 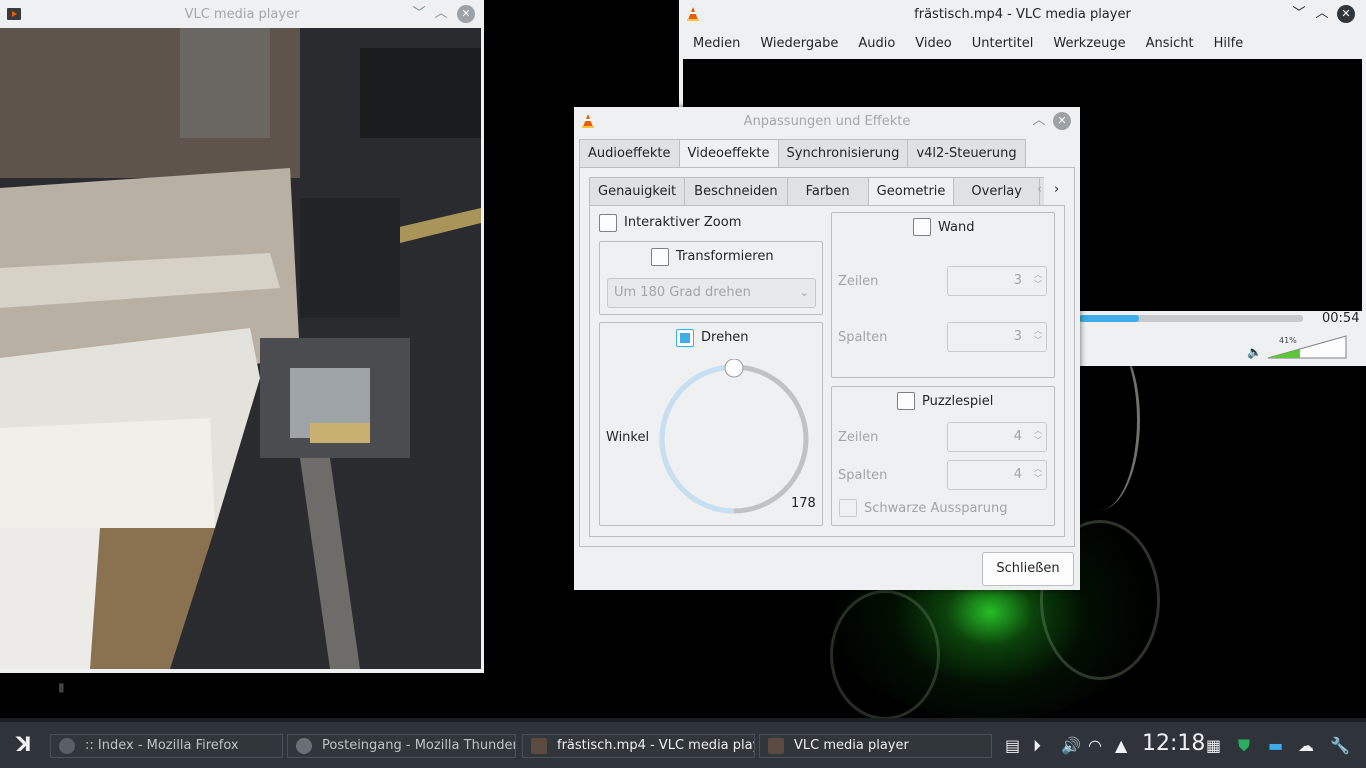 What do you see at coordinates (1288, 340) in the screenshot?
I see `volume-percent: 41%` at bounding box center [1288, 340].